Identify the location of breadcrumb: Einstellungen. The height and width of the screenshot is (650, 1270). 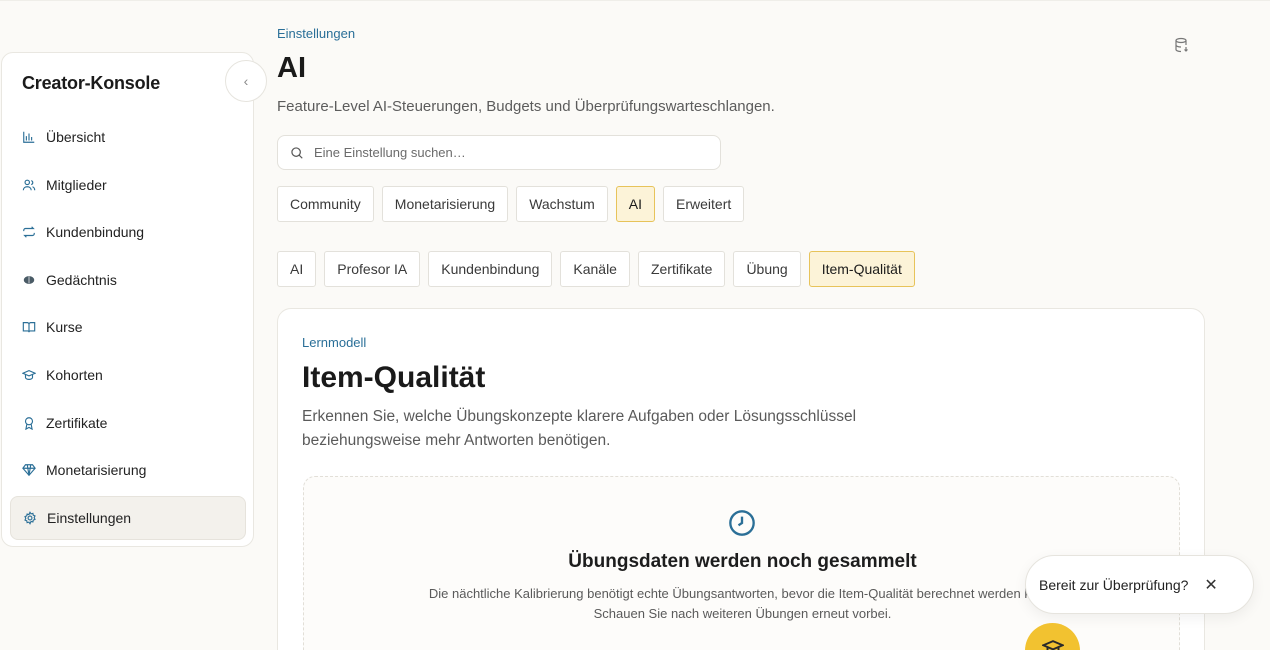
(316, 33).